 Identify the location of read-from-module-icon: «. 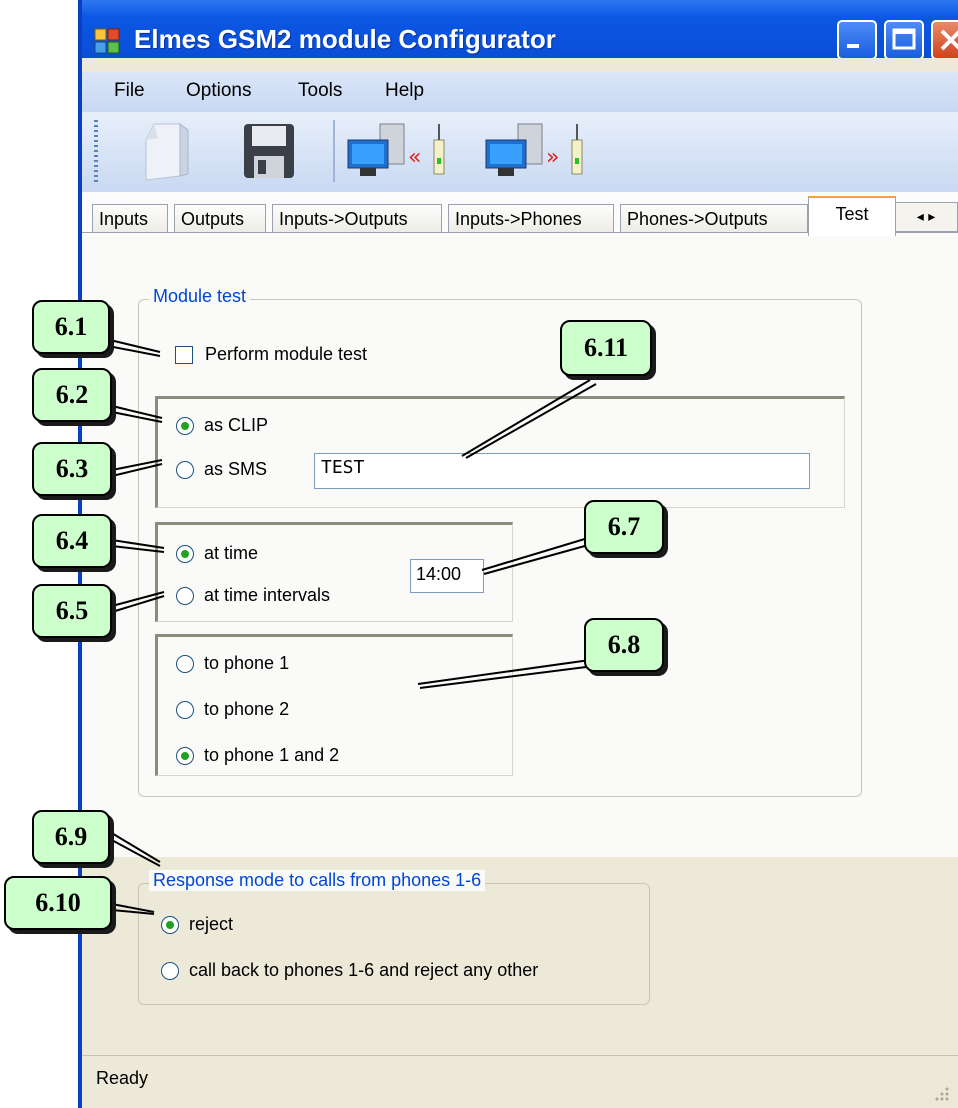
(399, 151).